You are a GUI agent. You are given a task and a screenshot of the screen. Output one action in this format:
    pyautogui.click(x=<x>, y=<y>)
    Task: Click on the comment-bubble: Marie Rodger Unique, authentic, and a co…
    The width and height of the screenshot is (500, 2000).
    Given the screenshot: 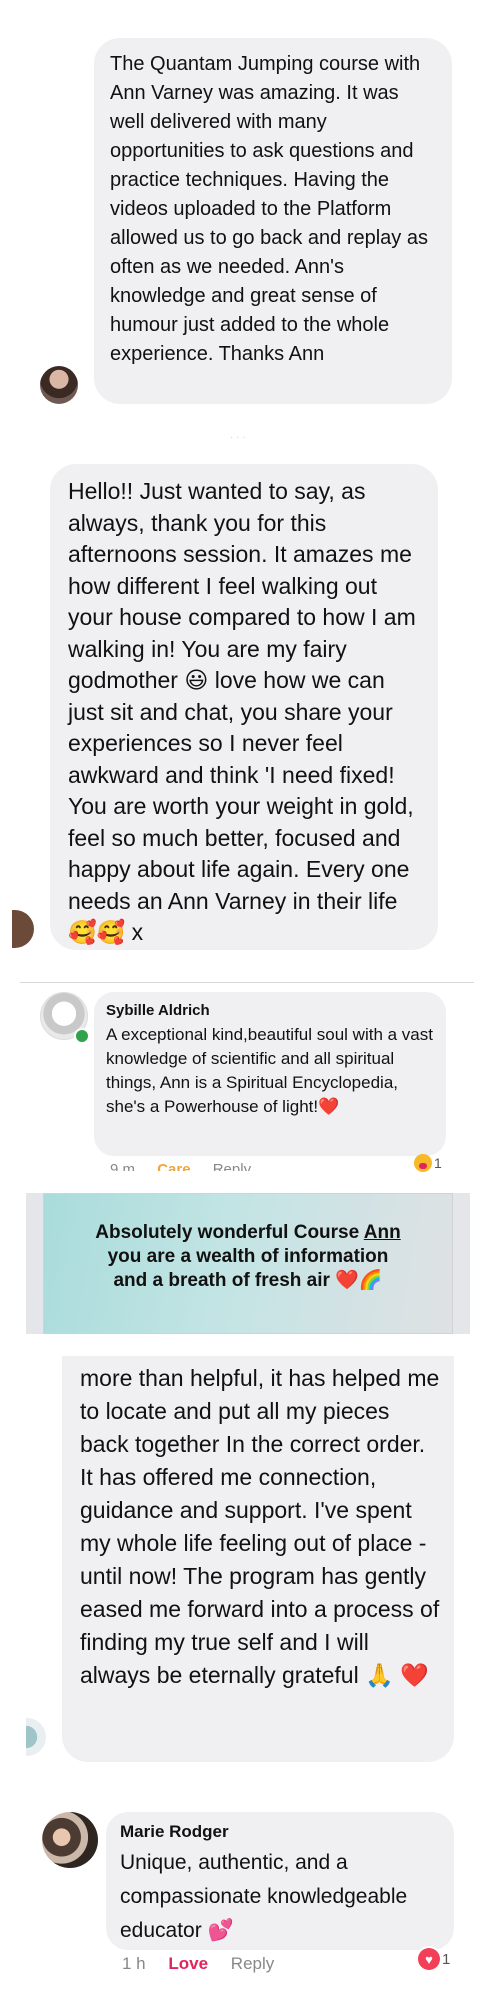 What is the action you would take?
    pyautogui.click(x=280, y=1881)
    